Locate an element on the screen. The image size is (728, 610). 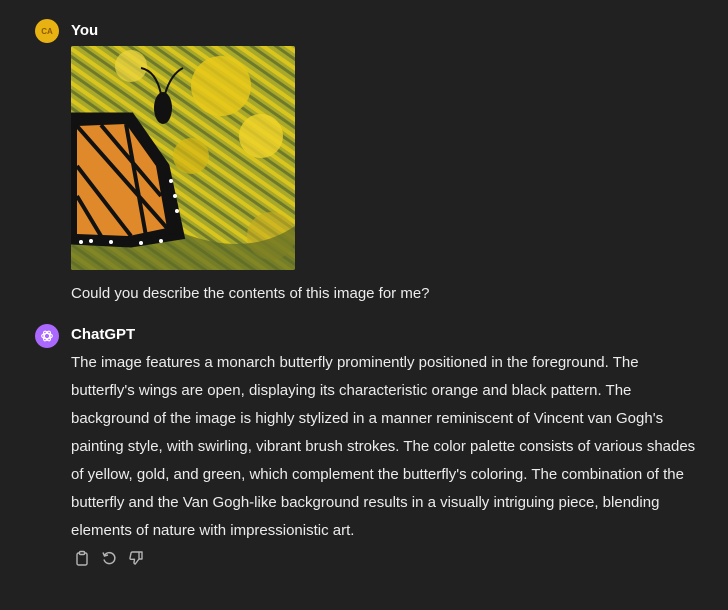
copy-button is located at coordinates (82, 558).